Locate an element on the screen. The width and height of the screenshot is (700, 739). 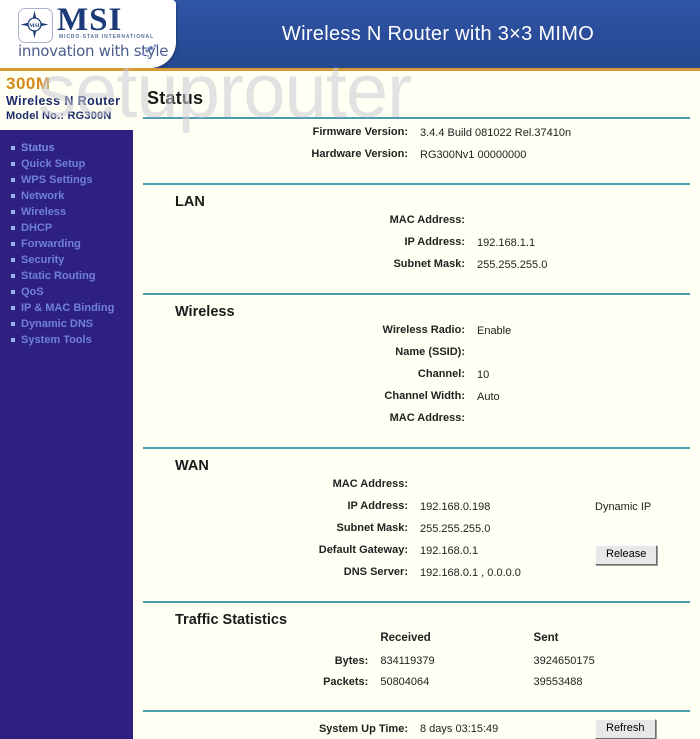
wireless-channel-width-label: Channel Width: is located at coordinates (424, 396).